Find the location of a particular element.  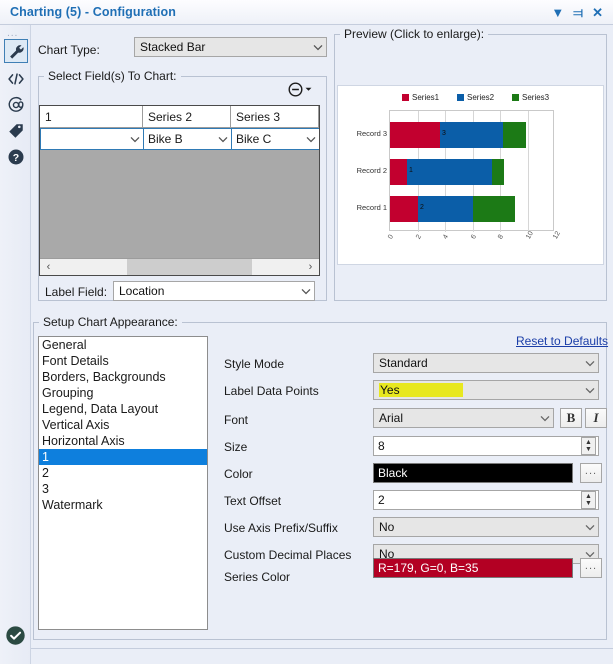

remove-field-button is located at coordinates (300, 89).